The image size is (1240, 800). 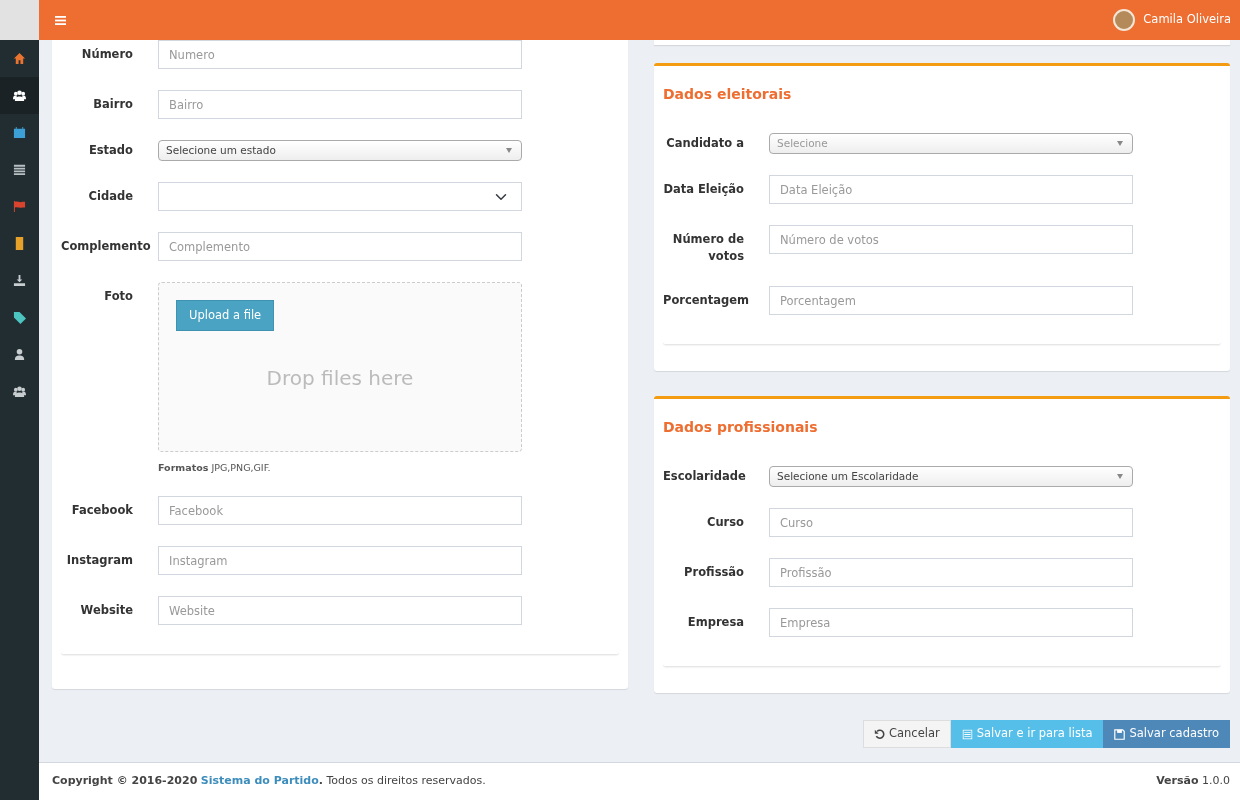 I want to click on list-icon, so click(x=967, y=734).